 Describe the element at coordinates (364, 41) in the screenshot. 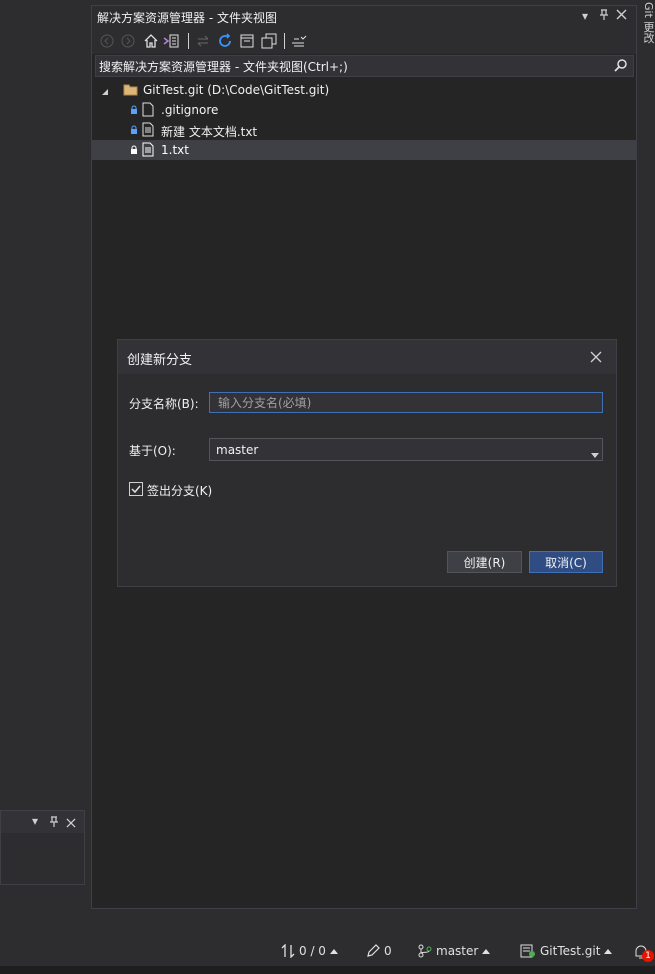

I see `panel-toolbar` at that location.